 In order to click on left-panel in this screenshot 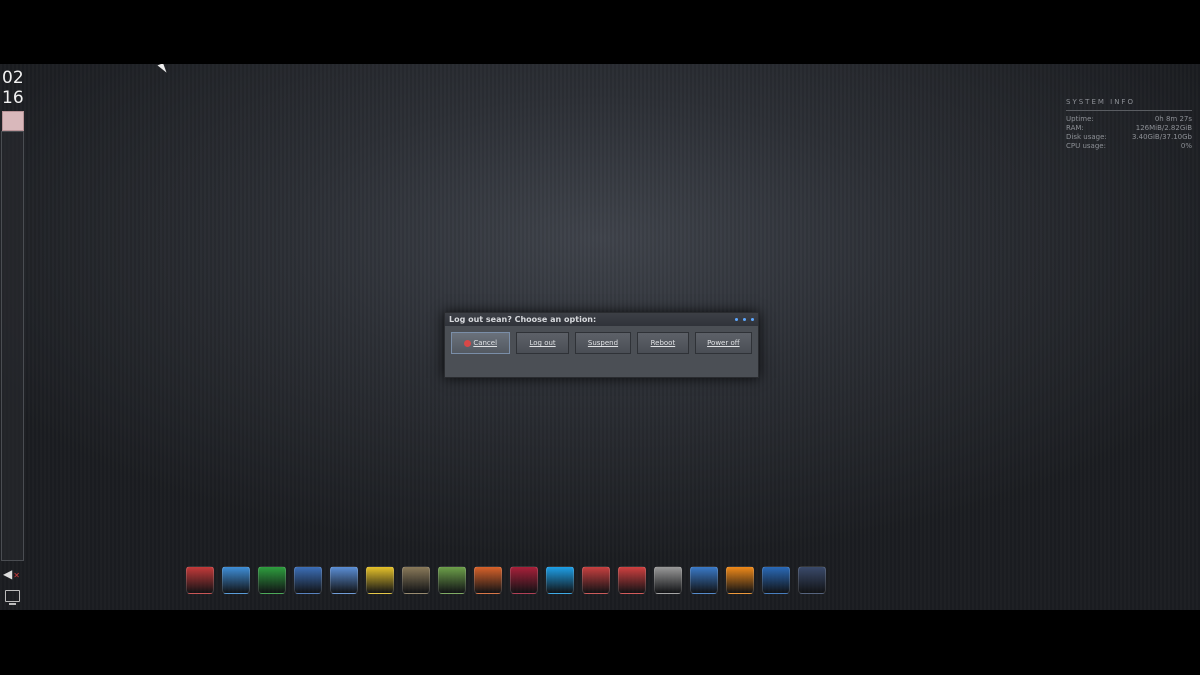, I will do `click(12, 346)`.